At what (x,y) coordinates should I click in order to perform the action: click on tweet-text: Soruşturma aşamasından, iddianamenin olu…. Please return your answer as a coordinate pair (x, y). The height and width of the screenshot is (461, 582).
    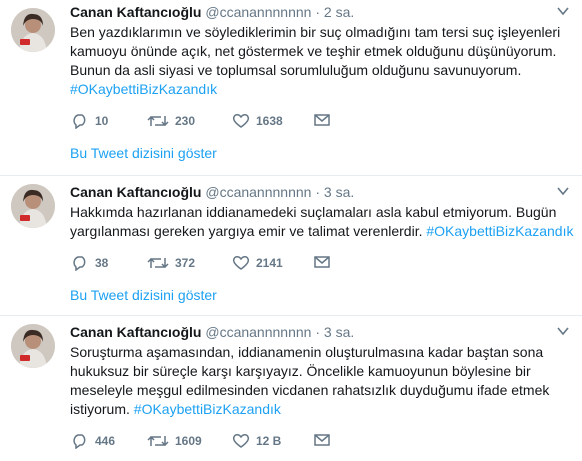
    Looking at the image, I should click on (322, 381).